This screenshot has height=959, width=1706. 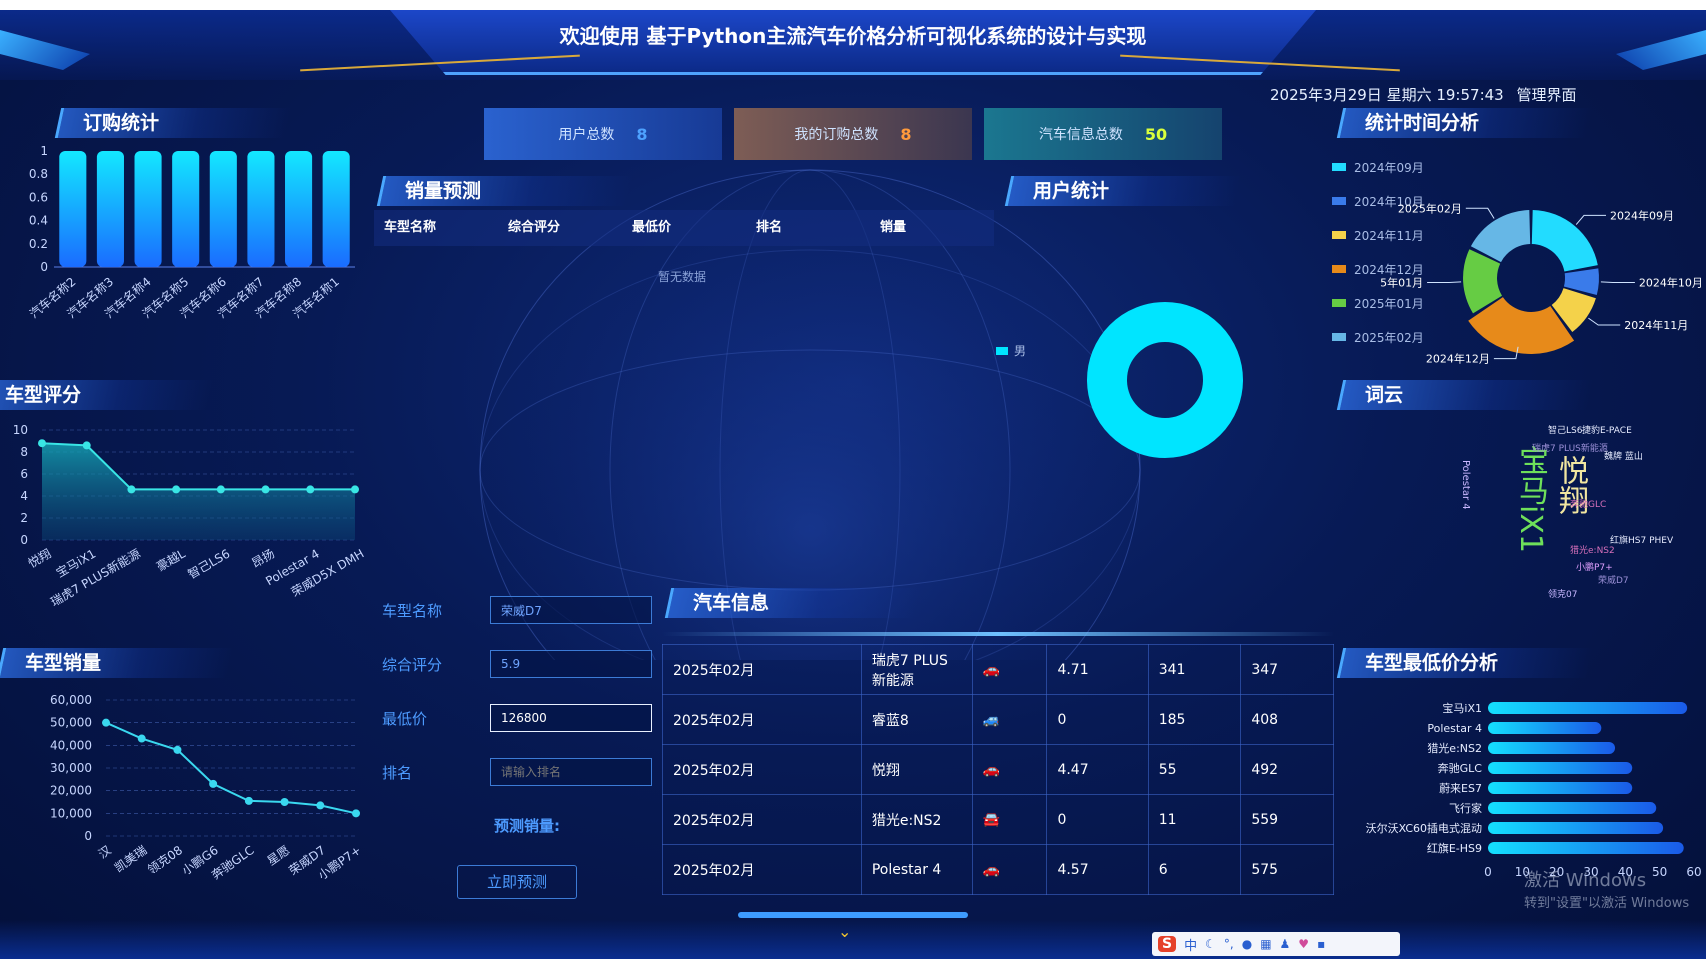 What do you see at coordinates (1656, 325) in the screenshot?
I see `pie-label: 2024年11月` at bounding box center [1656, 325].